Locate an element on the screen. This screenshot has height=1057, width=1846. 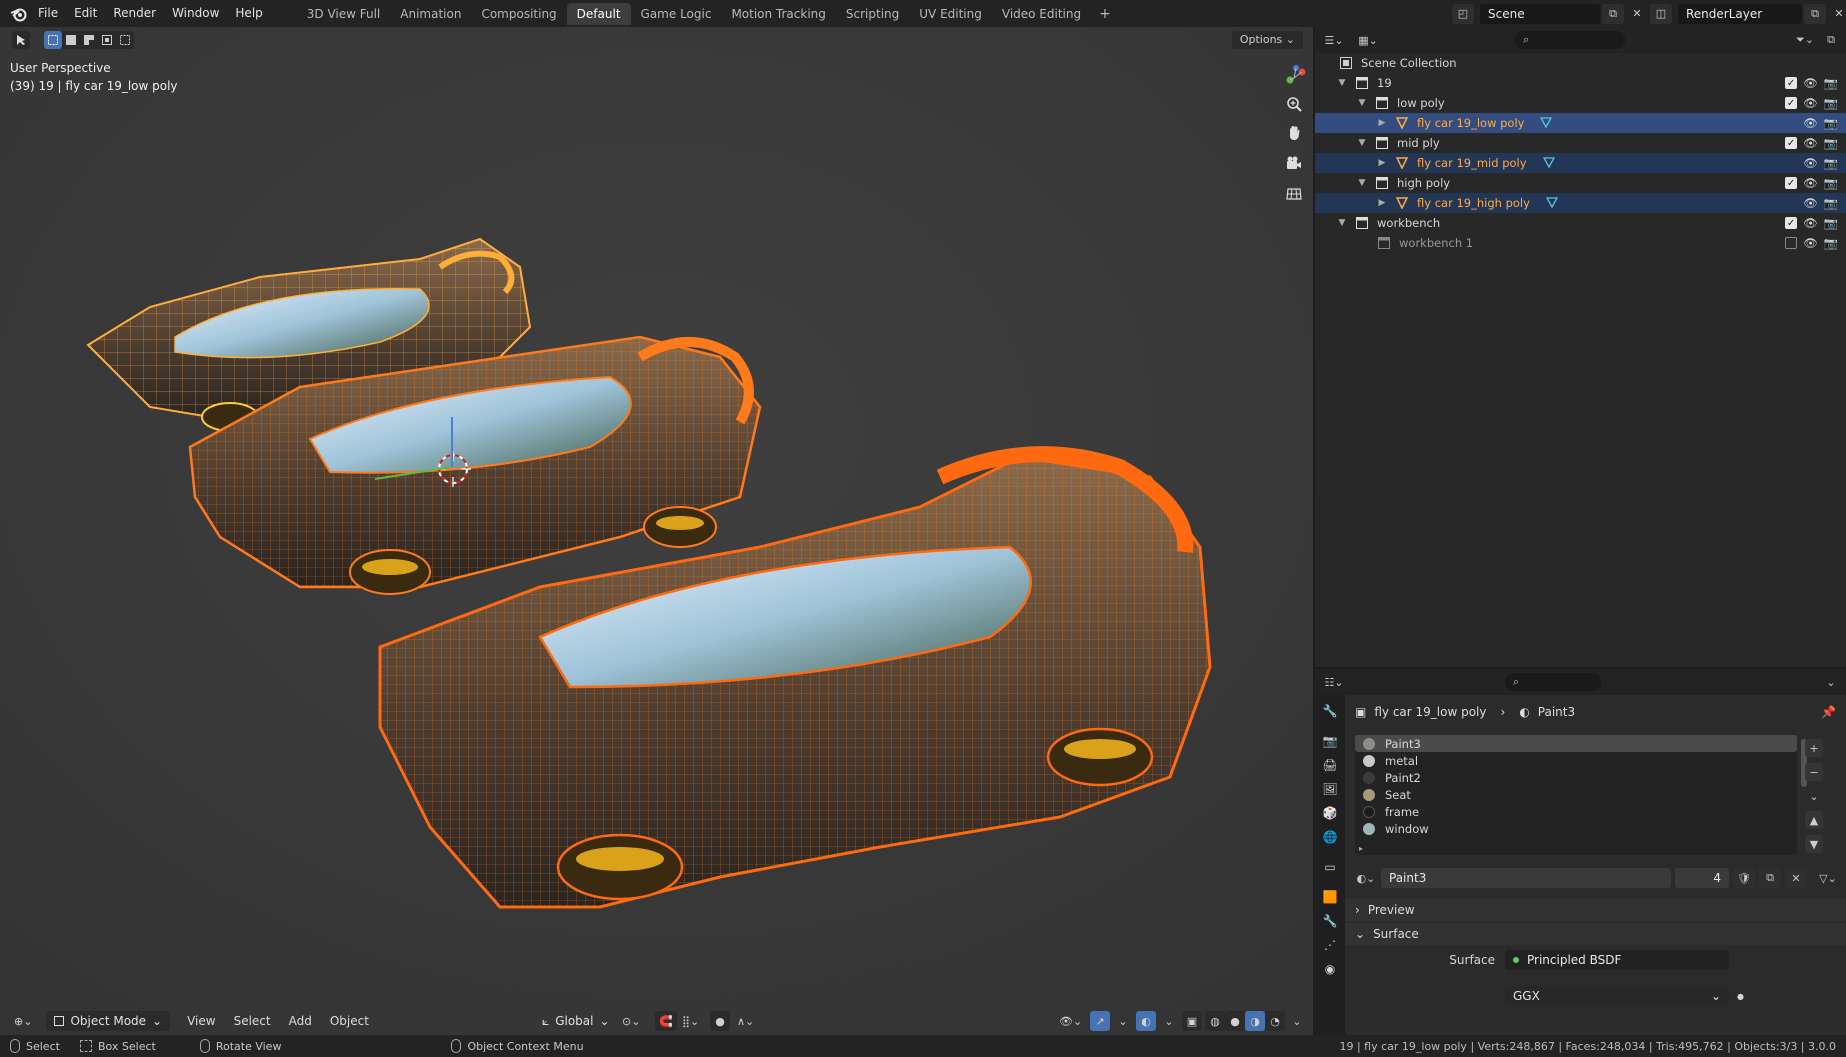
cursor-icon is located at coordinates (21, 40).